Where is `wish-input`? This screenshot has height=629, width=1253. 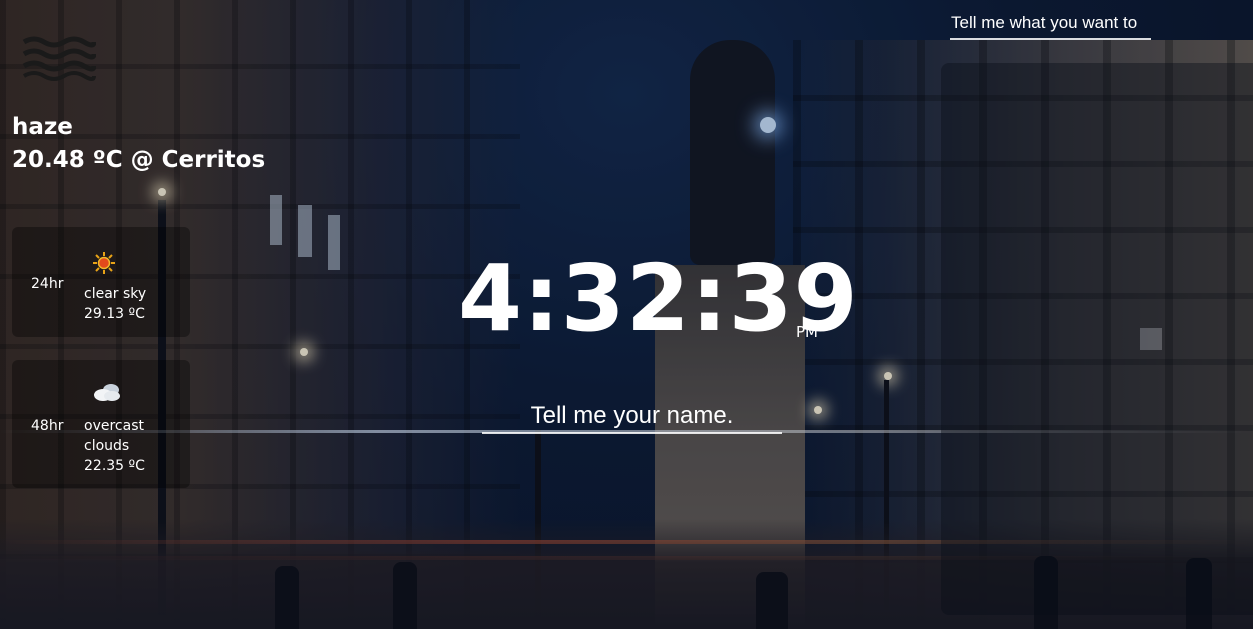 wish-input is located at coordinates (1050, 24).